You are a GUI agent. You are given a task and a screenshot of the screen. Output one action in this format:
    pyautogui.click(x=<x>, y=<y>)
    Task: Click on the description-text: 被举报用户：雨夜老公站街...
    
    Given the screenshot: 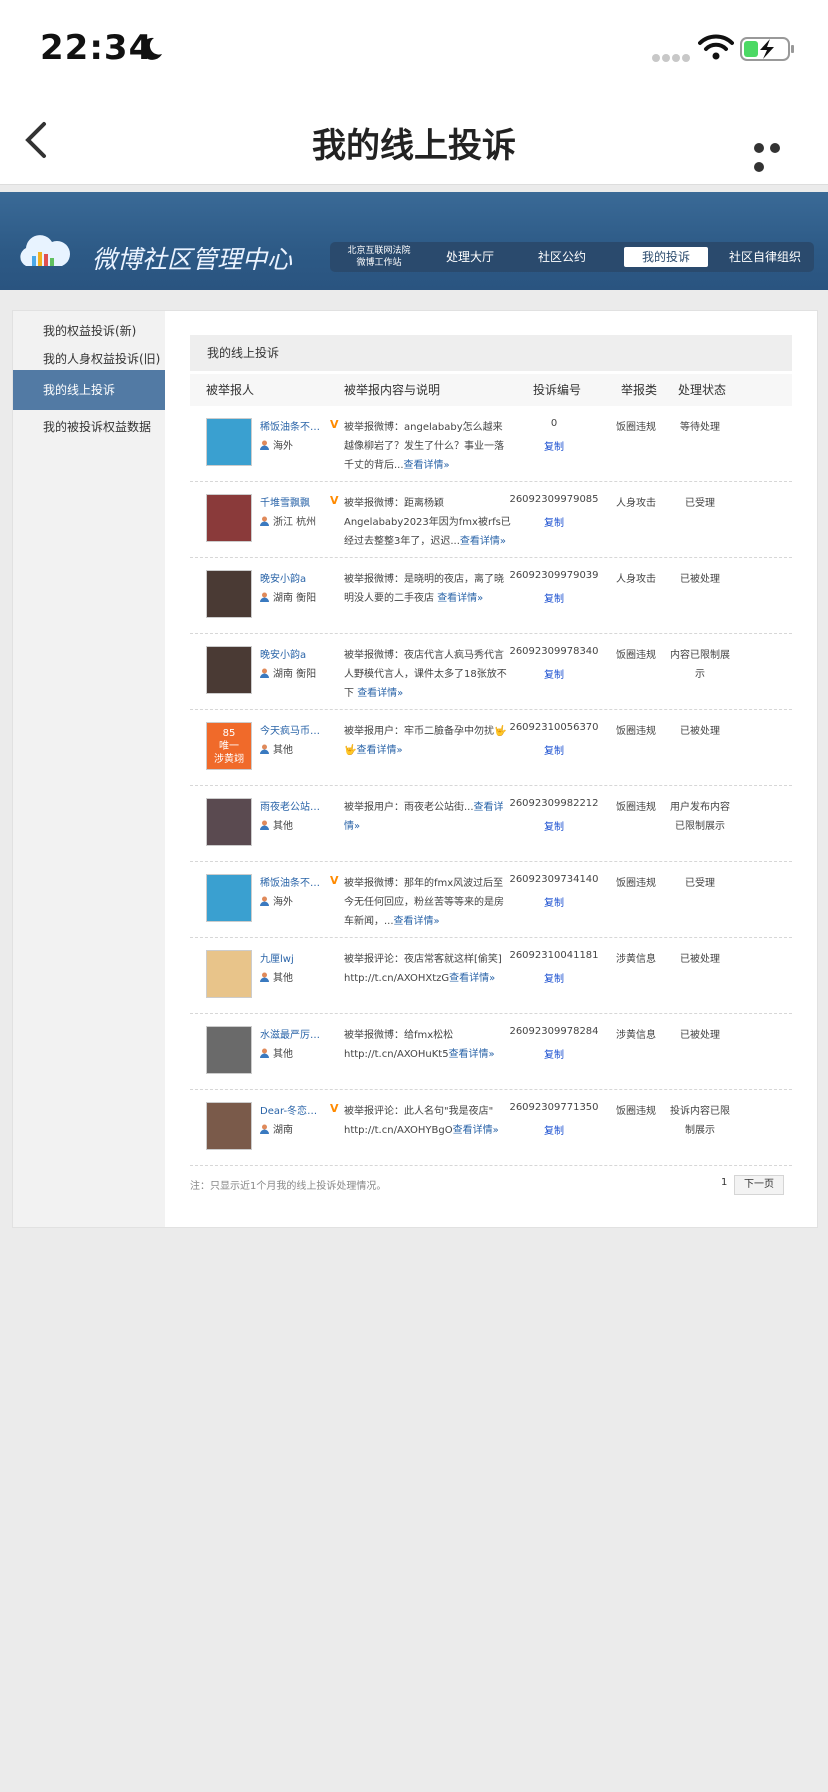 What is the action you would take?
    pyautogui.click(x=409, y=807)
    